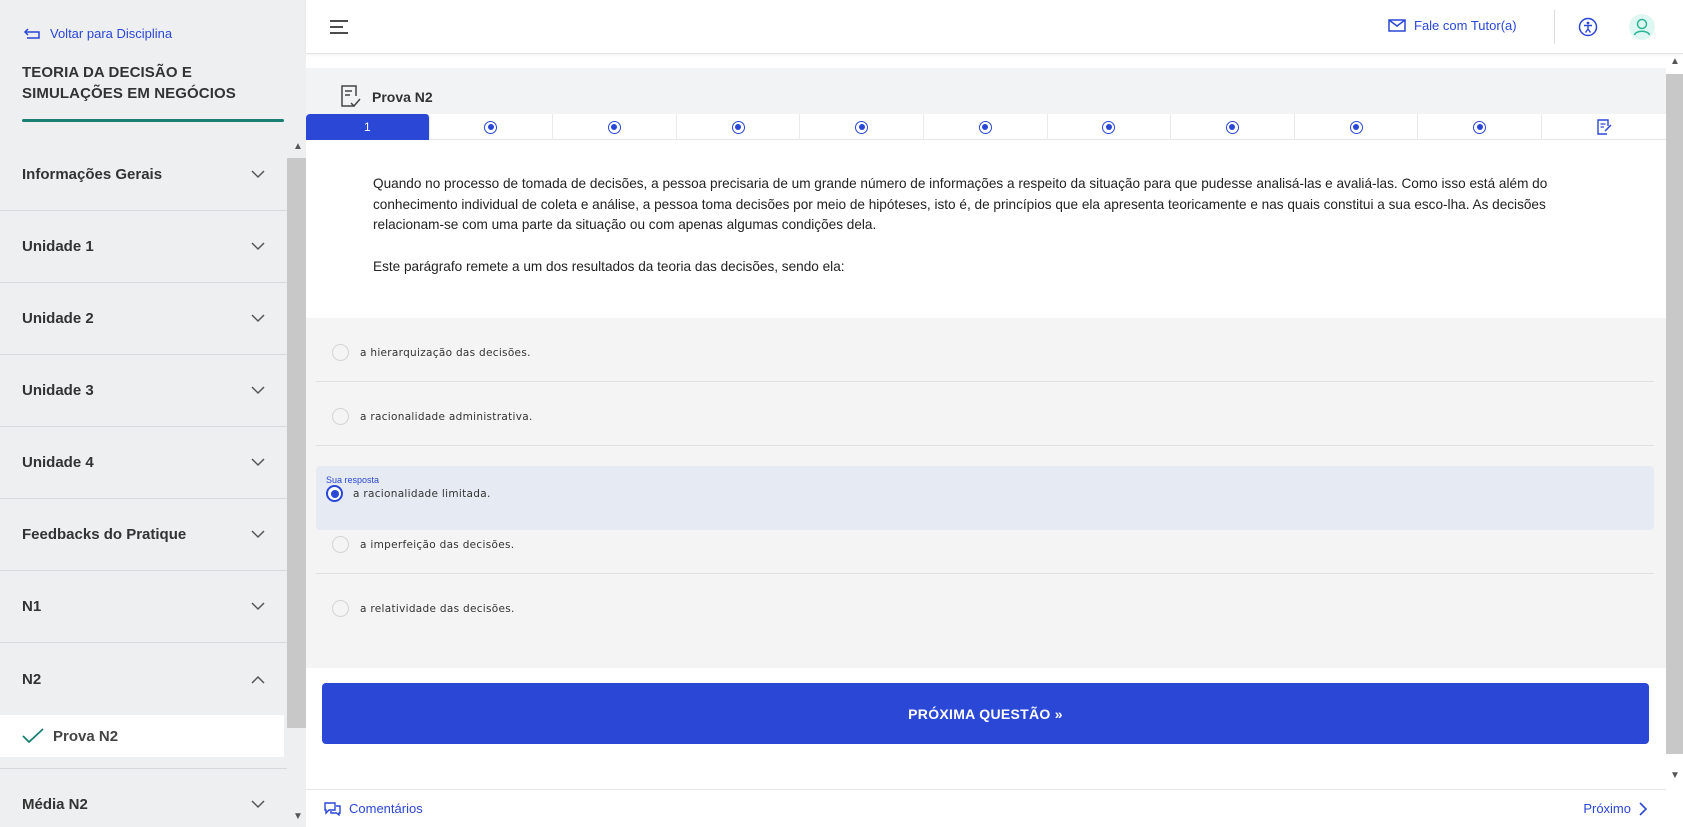 The height and width of the screenshot is (827, 1683). Describe the element at coordinates (1607, 808) in the screenshot. I see `next-page-label: Próximo` at that location.